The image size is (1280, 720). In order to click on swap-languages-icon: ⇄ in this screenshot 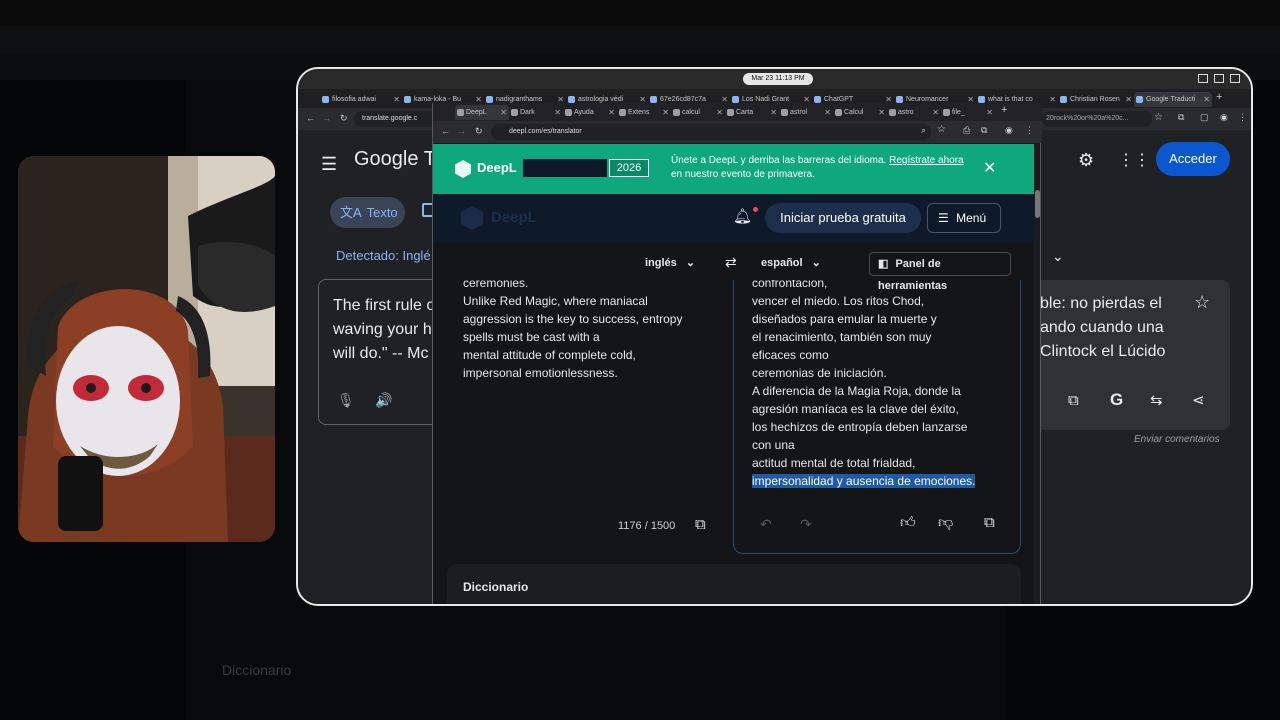, I will do `click(731, 262)`.